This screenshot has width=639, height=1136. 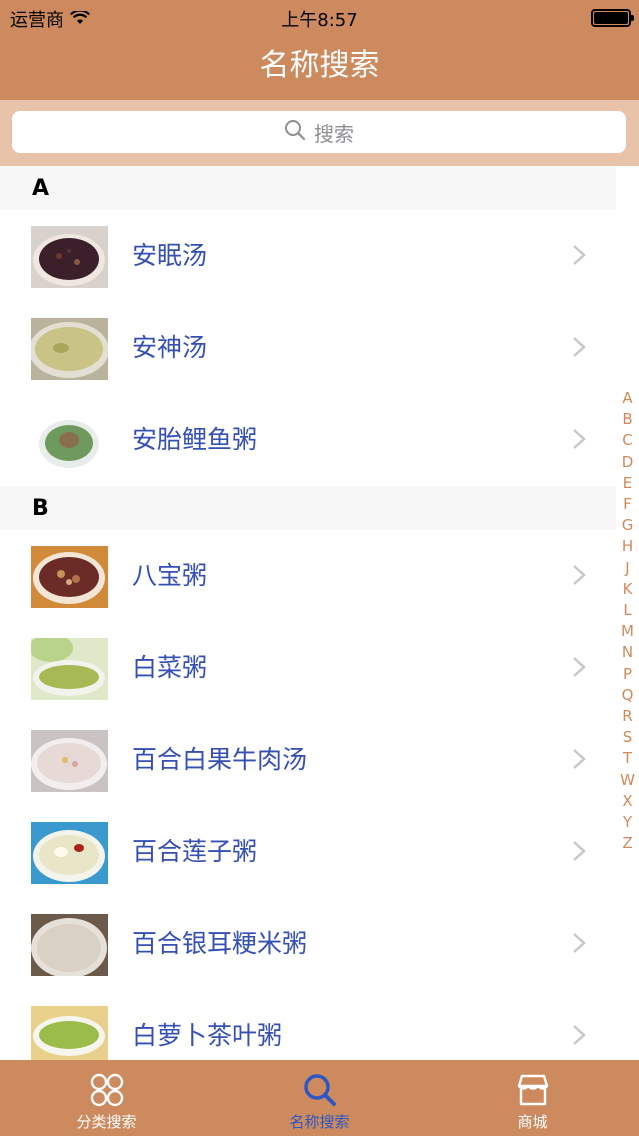 What do you see at coordinates (628, 695) in the screenshot?
I see `index-letter: Q` at bounding box center [628, 695].